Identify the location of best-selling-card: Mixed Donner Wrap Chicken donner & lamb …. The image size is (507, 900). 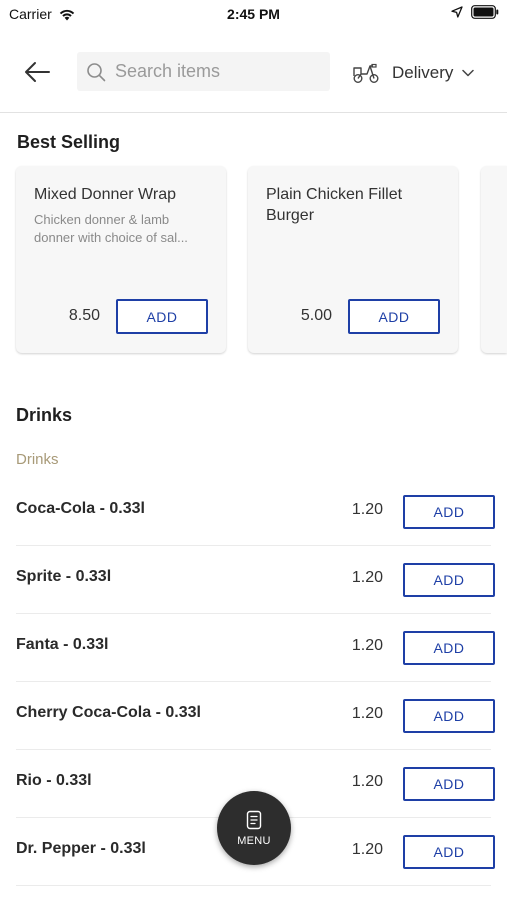
(121, 259).